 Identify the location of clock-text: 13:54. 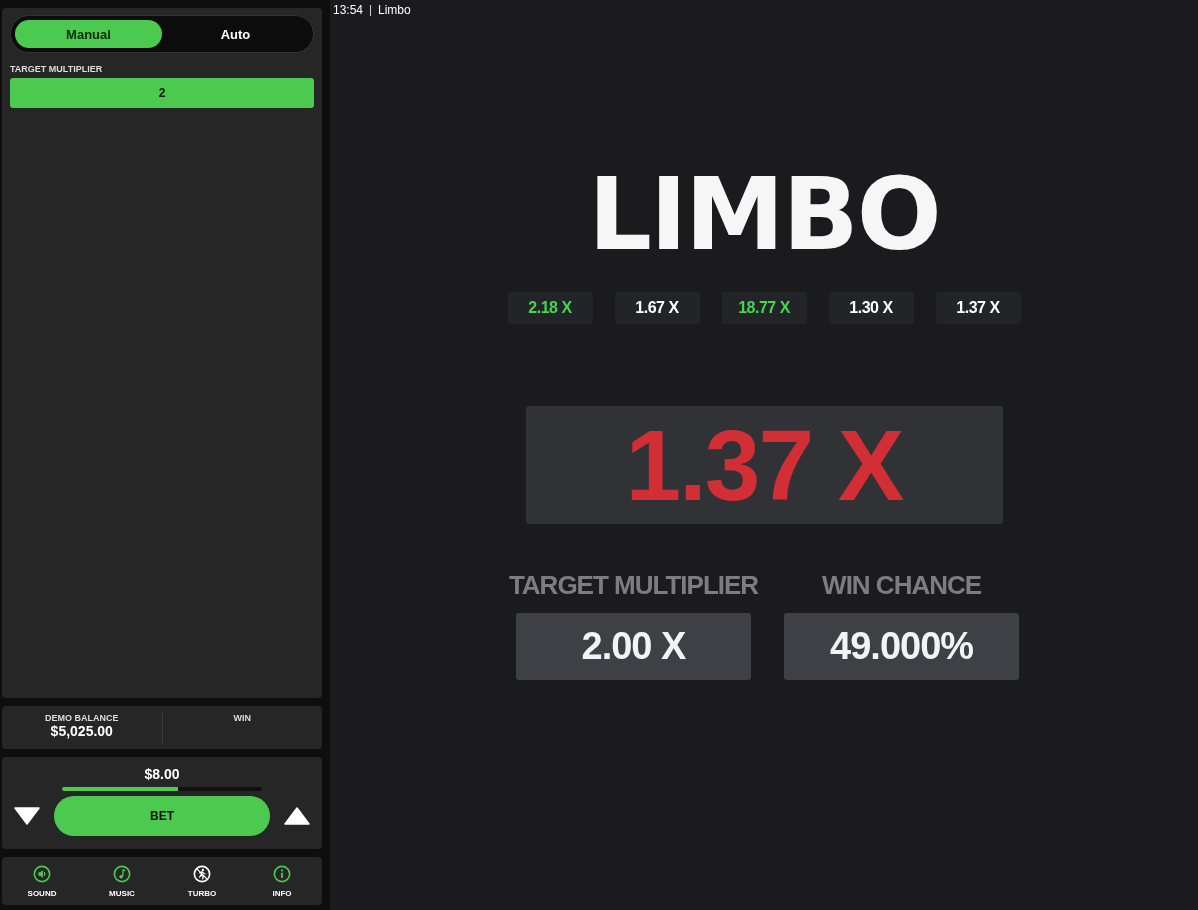
(348, 10).